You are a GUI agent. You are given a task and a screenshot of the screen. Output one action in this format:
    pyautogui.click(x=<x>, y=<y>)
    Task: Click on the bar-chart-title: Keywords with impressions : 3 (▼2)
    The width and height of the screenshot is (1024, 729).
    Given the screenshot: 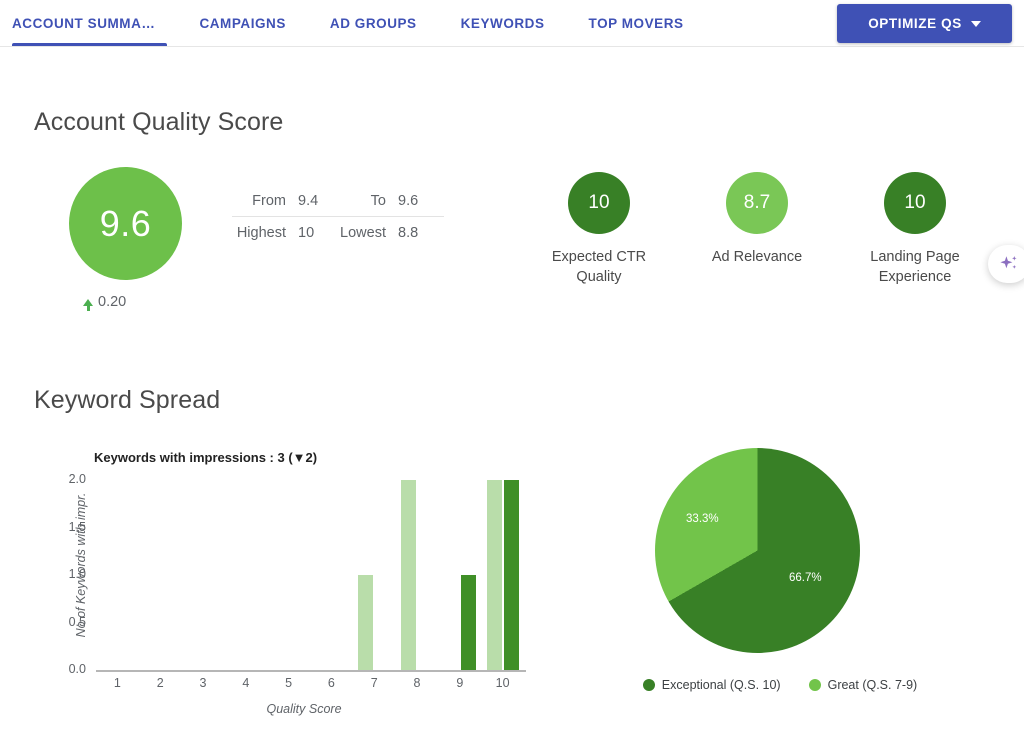 What is the action you would take?
    pyautogui.click(x=206, y=457)
    